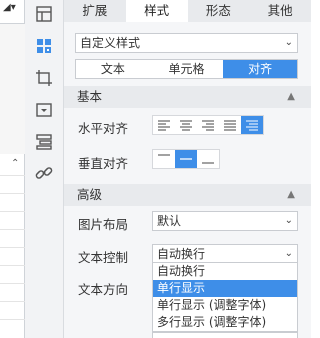 Image resolution: width=320 pixels, height=338 pixels. What do you see at coordinates (208, 159) in the screenshot?
I see `valign-bottom-button` at bounding box center [208, 159].